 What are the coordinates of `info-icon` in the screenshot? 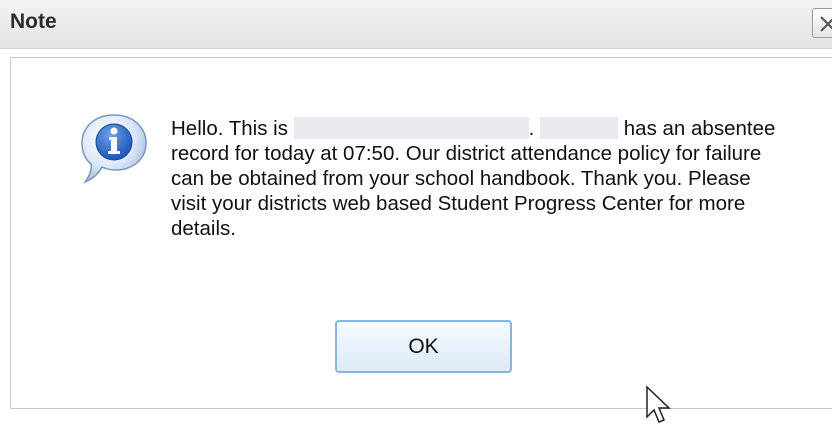 It's located at (114, 149).